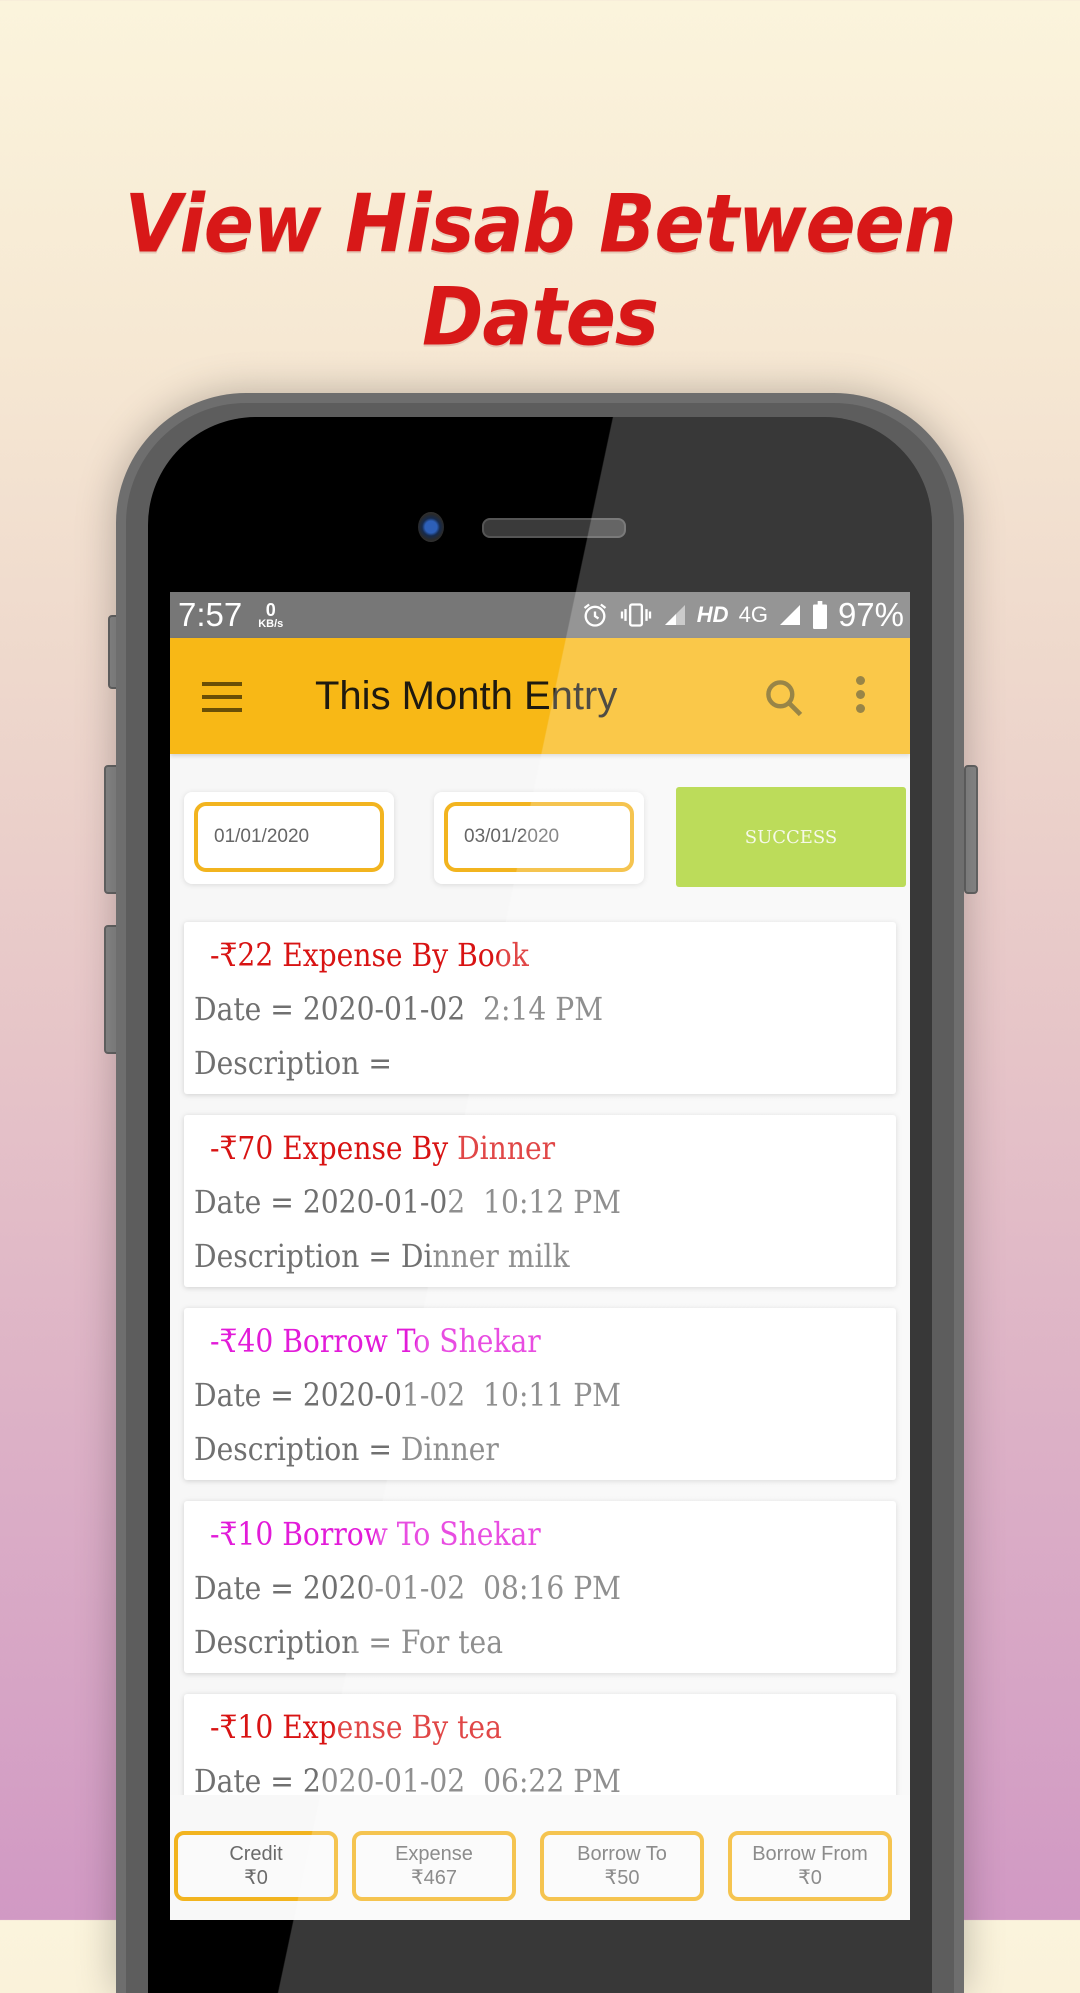 The image size is (1080, 1993). What do you see at coordinates (375, 1534) in the screenshot?
I see `entry-title: -₹10 Borrow To Shekar` at bounding box center [375, 1534].